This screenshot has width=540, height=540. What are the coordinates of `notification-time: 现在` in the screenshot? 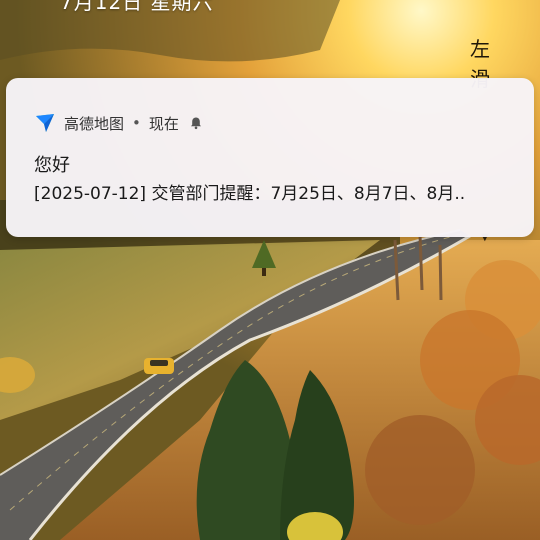 It's located at (163, 123).